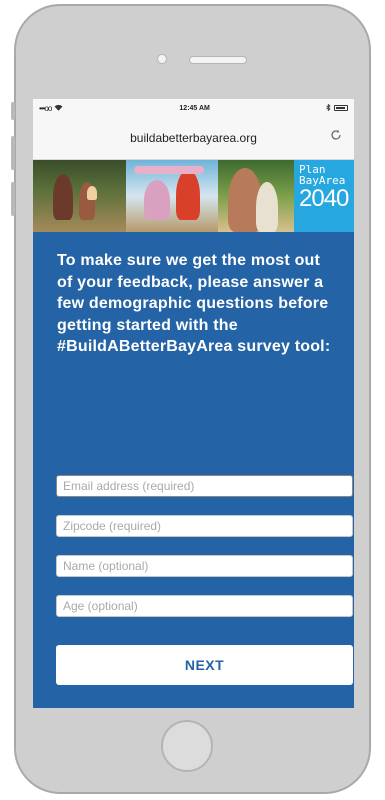  Describe the element at coordinates (336, 136) in the screenshot. I see `reload-icon` at that location.